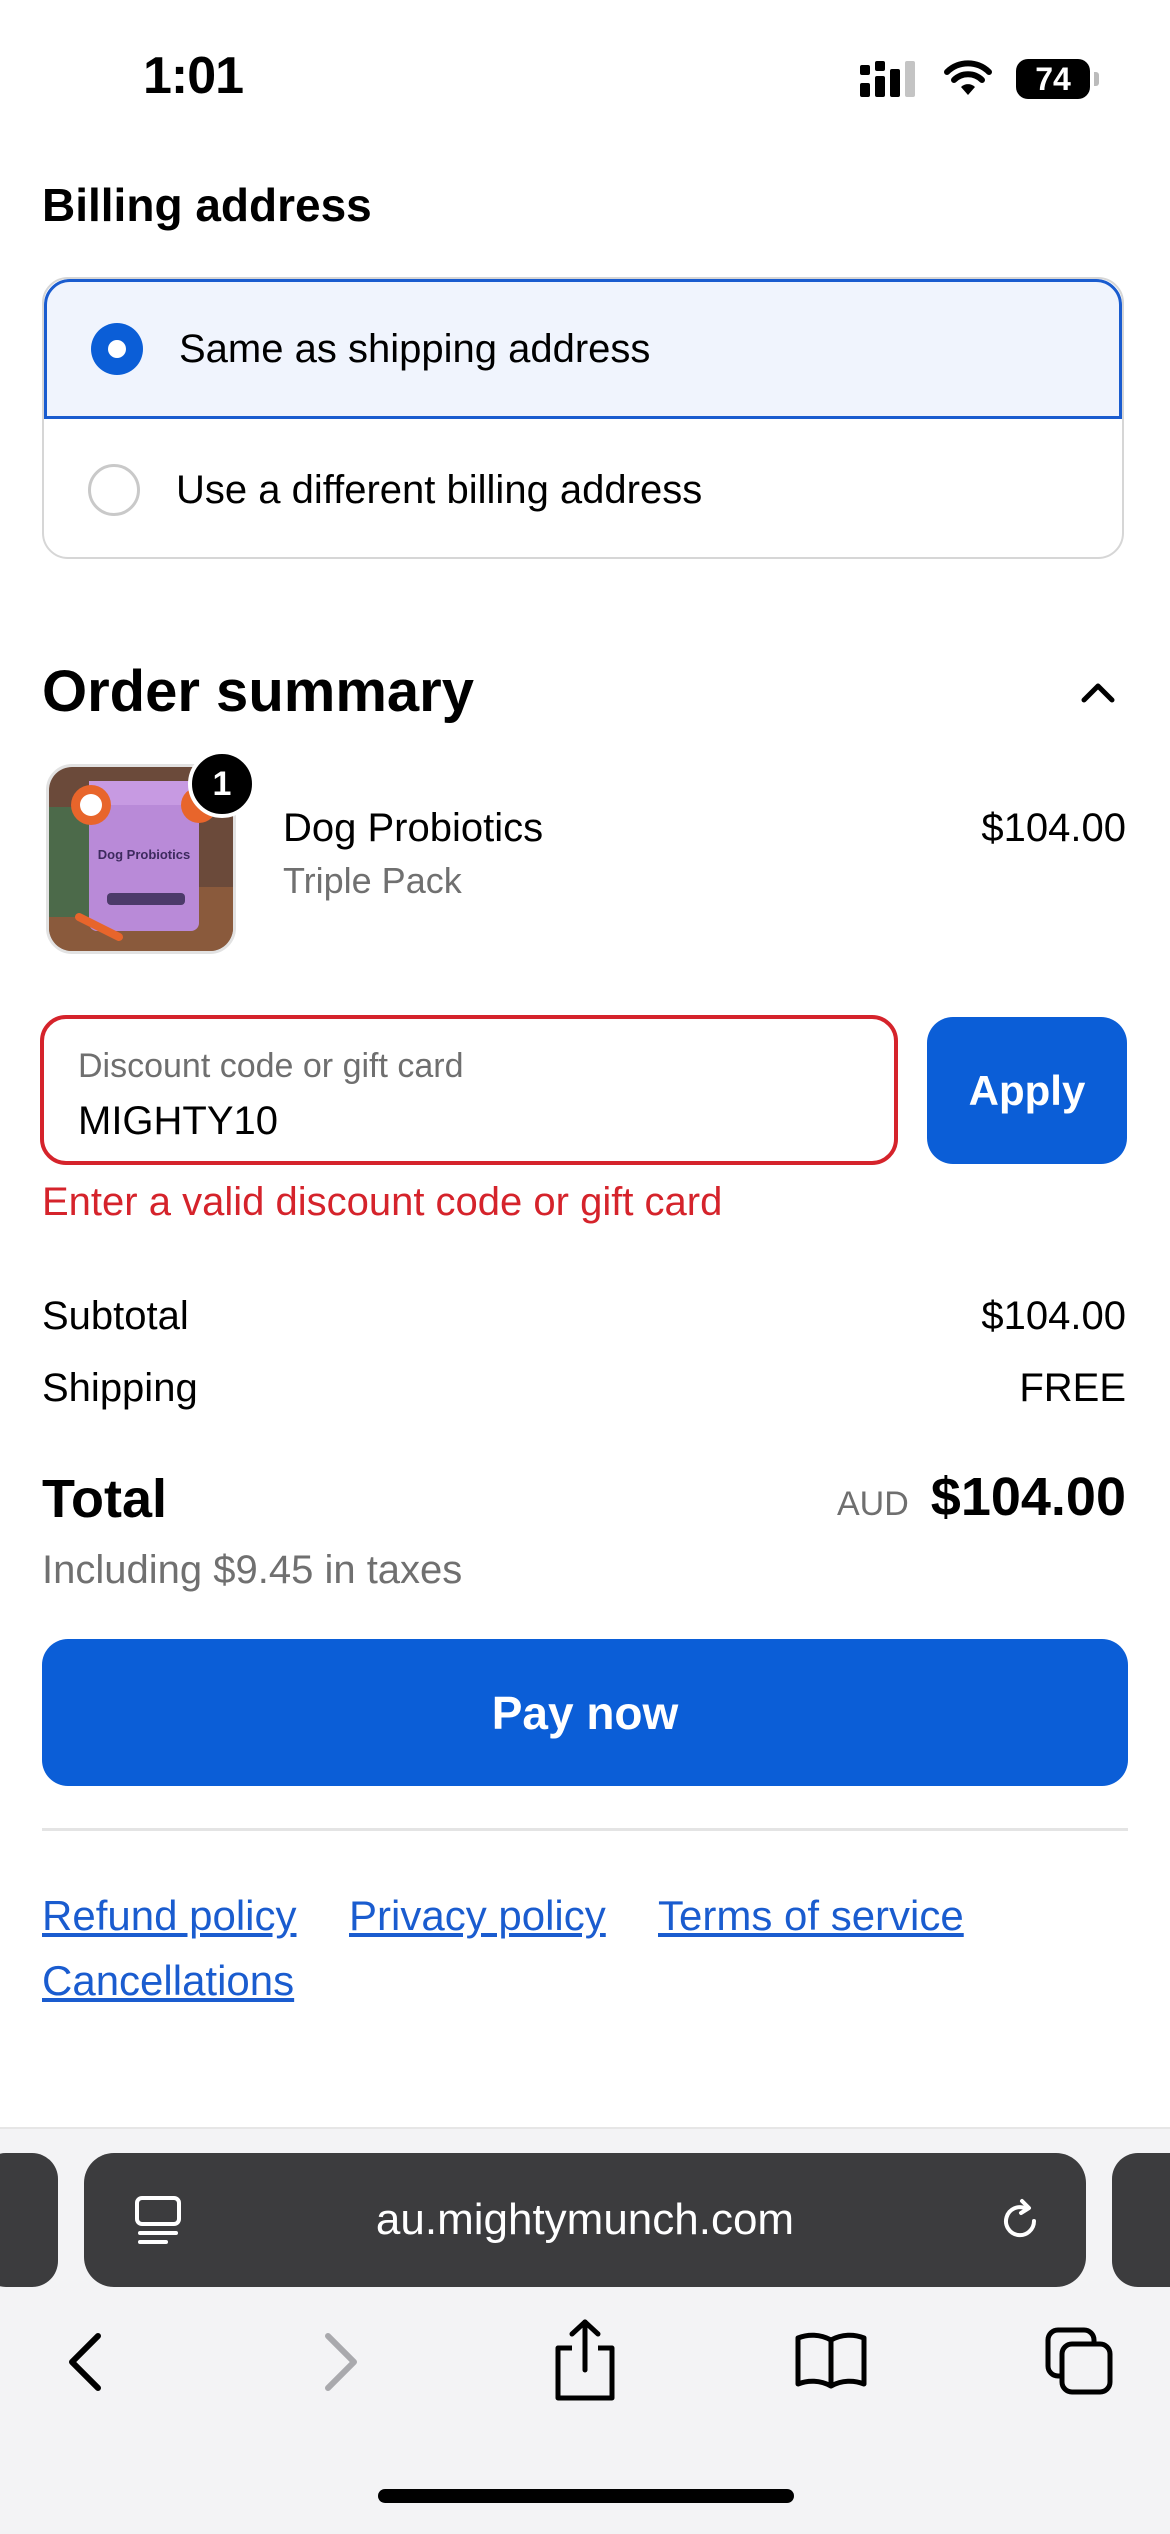 This screenshot has height=2534, width=1170. Describe the element at coordinates (144, 854) in the screenshot. I see `product-image-label: Dog Probiotics` at that location.